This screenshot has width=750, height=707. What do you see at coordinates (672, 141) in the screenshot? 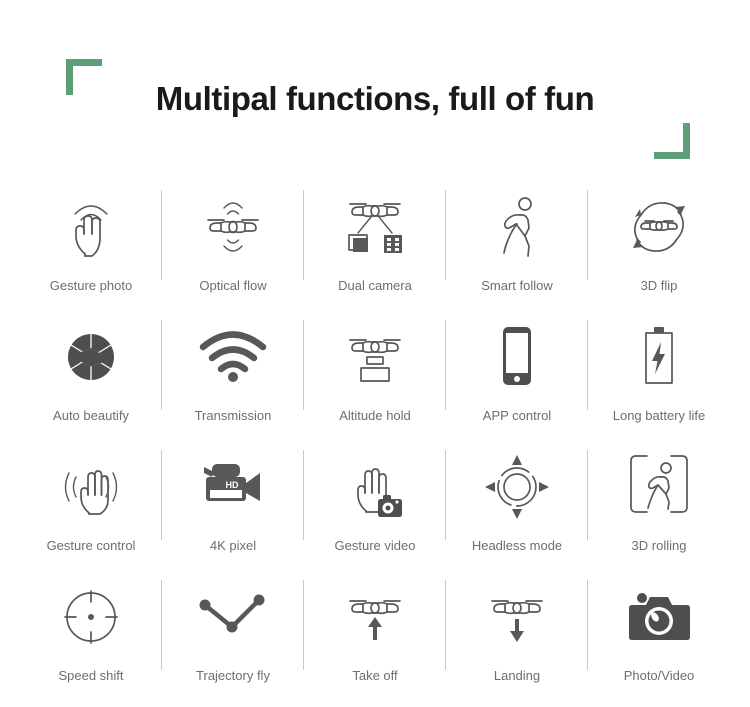
I see `corner-bracket-bottom-right-icon` at bounding box center [672, 141].